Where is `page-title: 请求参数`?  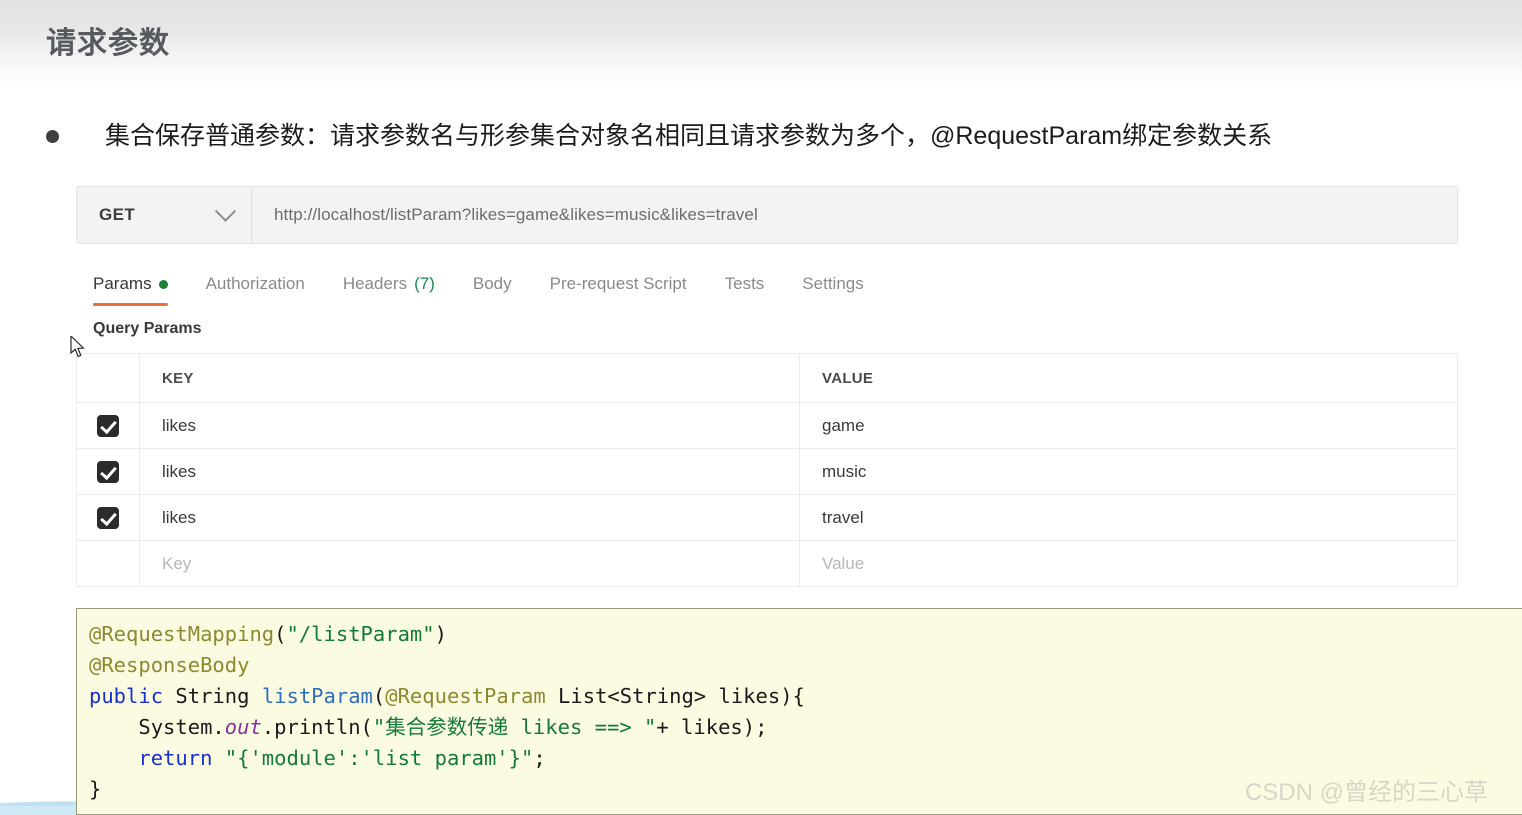
page-title: 请求参数 is located at coordinates (108, 43).